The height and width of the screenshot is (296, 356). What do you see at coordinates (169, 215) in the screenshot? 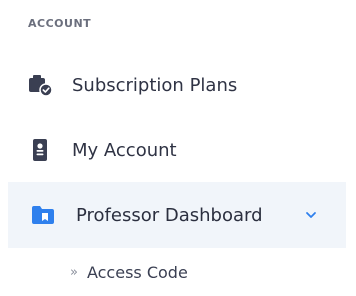
I see `sidebar-item-label: Professor Dashboard` at bounding box center [169, 215].